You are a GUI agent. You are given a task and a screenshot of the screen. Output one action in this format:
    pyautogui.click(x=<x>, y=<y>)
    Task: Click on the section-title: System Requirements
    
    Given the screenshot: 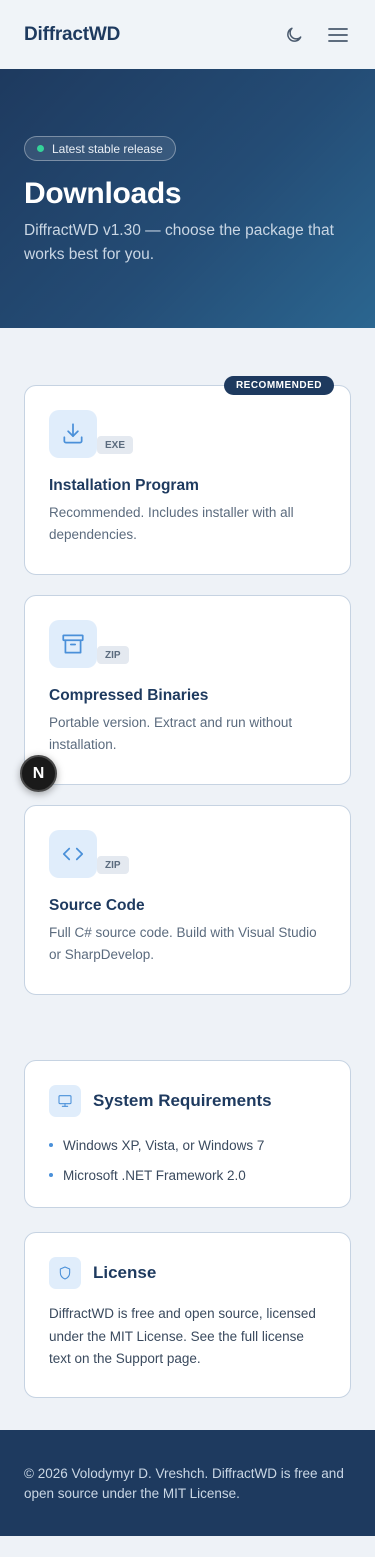 What is the action you would take?
    pyautogui.click(x=182, y=1100)
    